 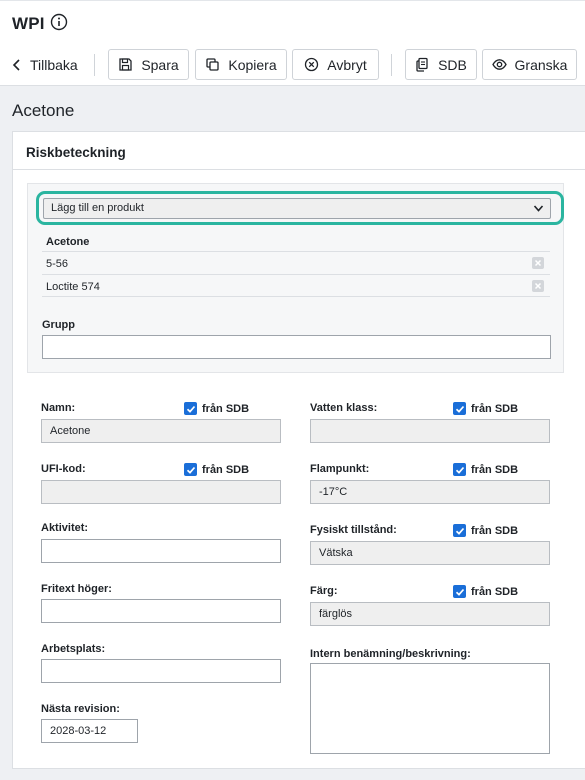 I want to click on name-input: Acetone, so click(x=161, y=431).